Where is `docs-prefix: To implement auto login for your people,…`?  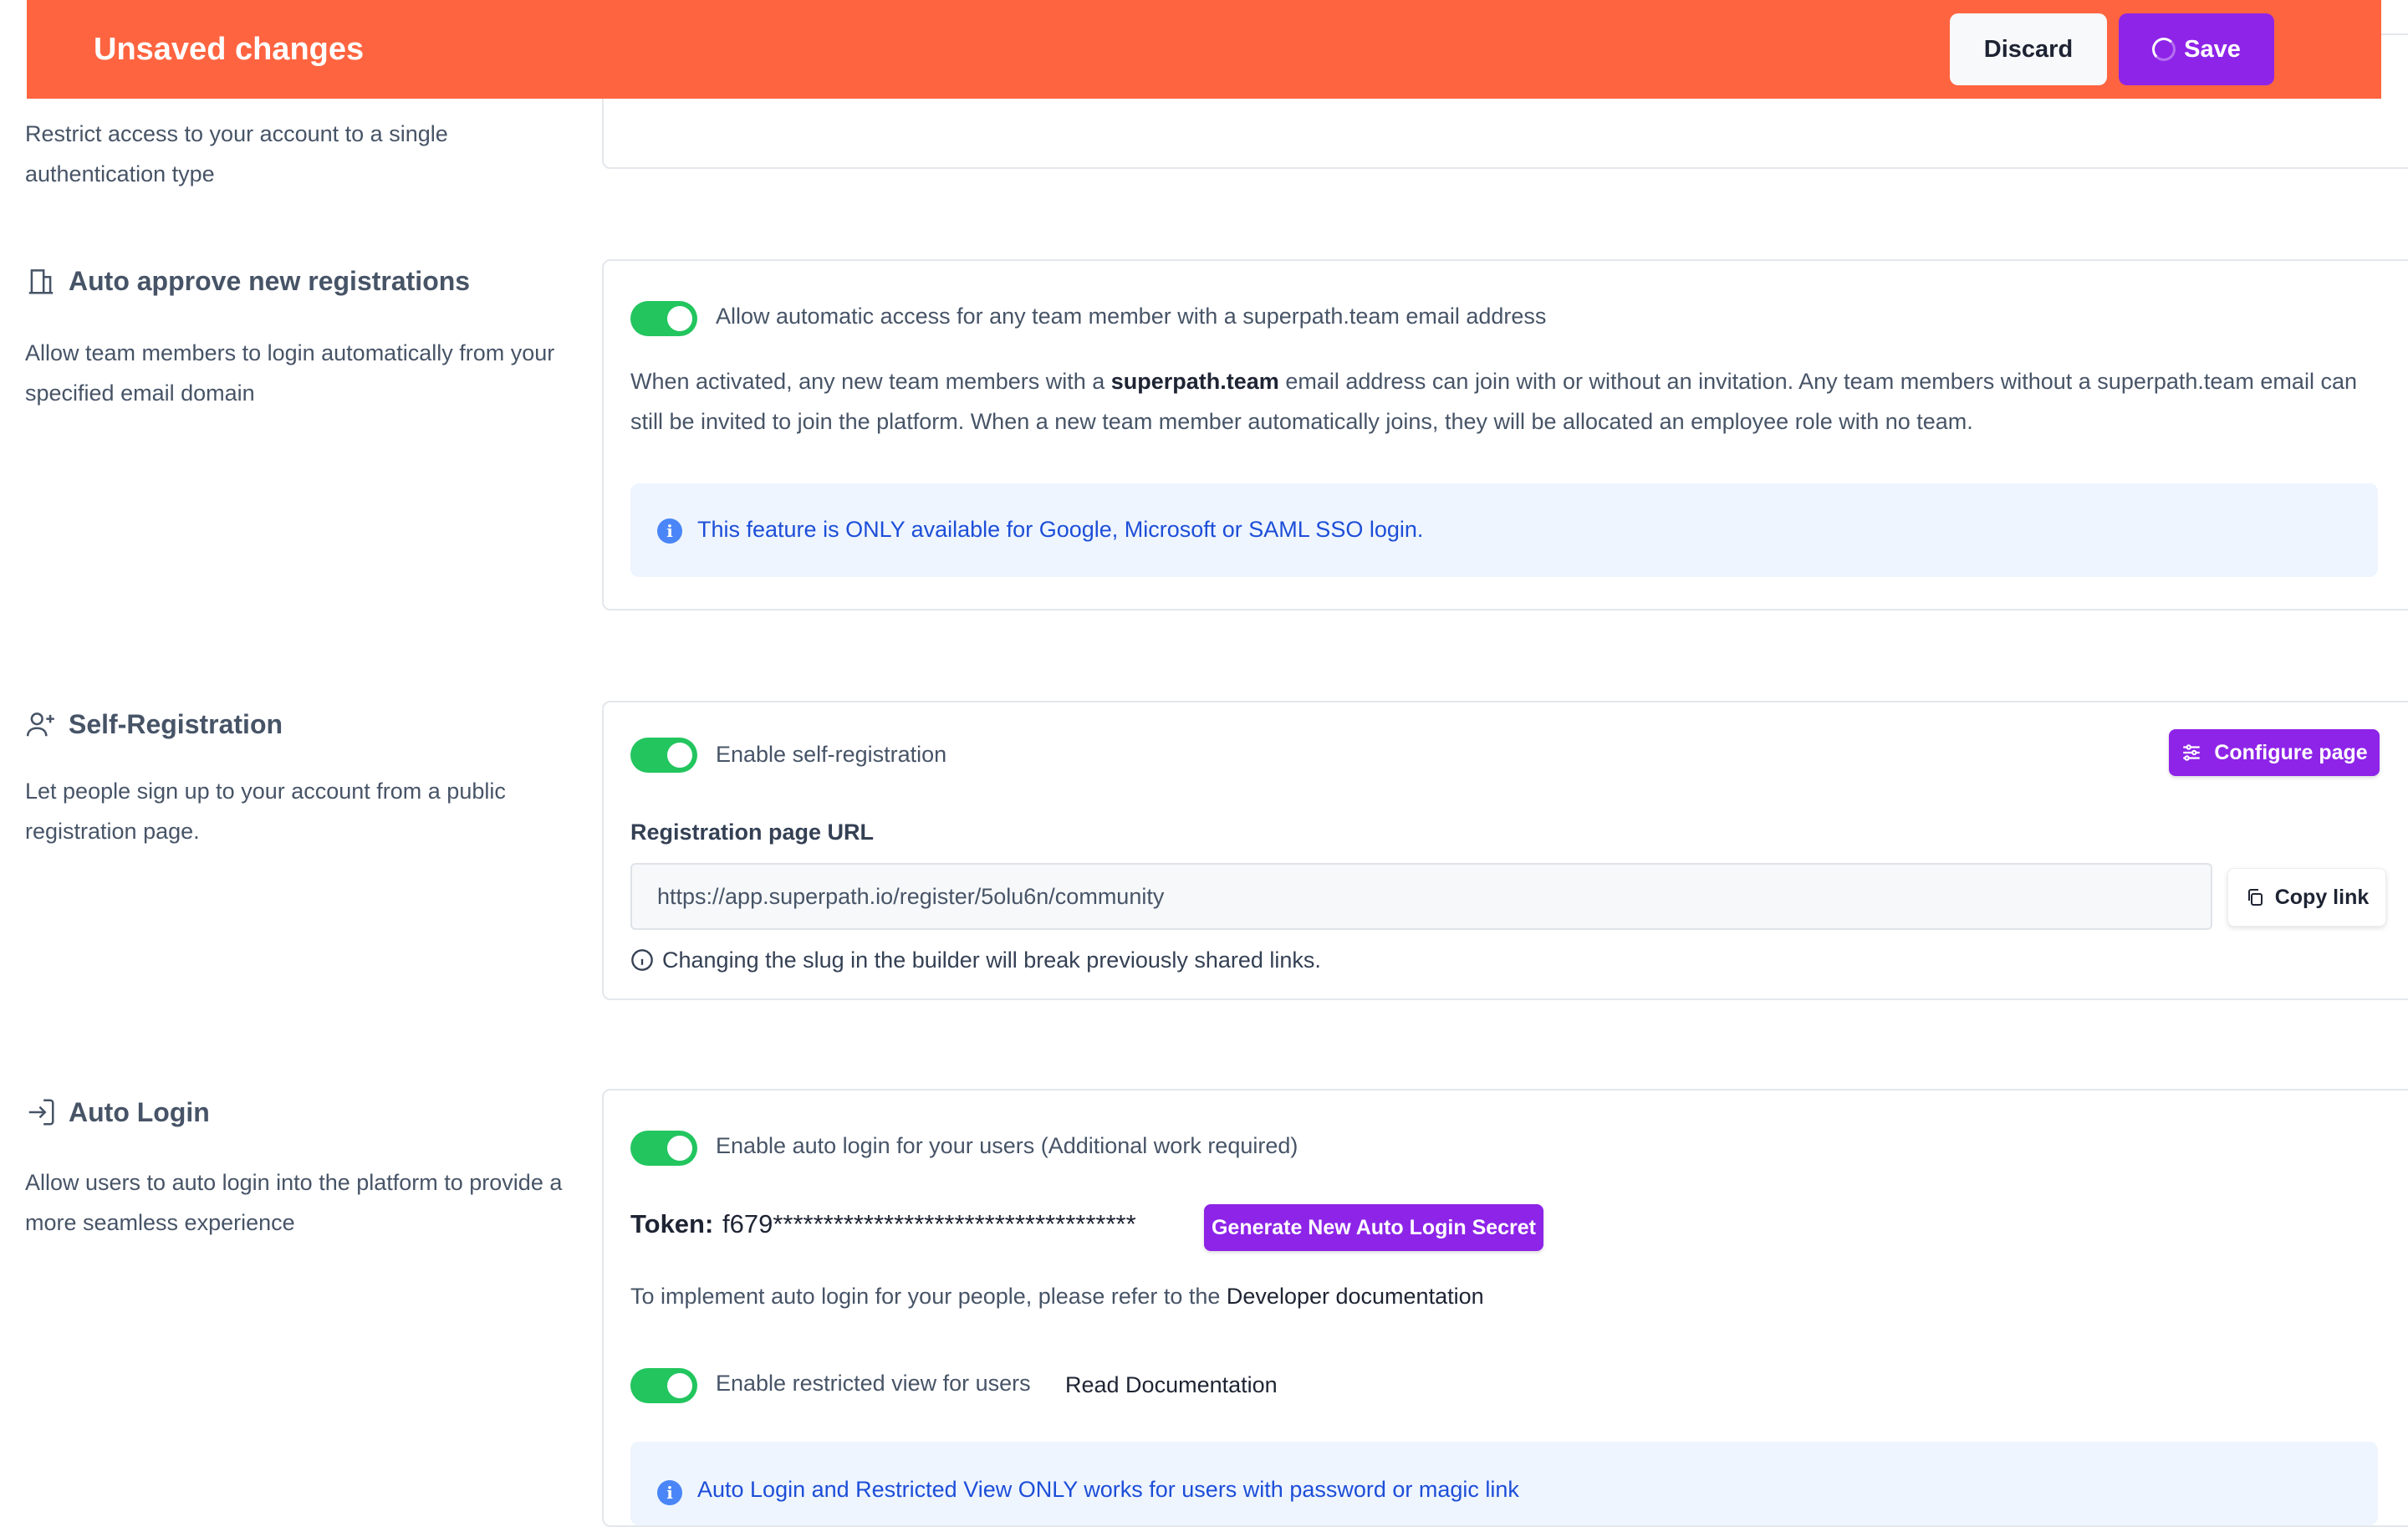 docs-prefix: To implement auto login for your people,… is located at coordinates (929, 1297).